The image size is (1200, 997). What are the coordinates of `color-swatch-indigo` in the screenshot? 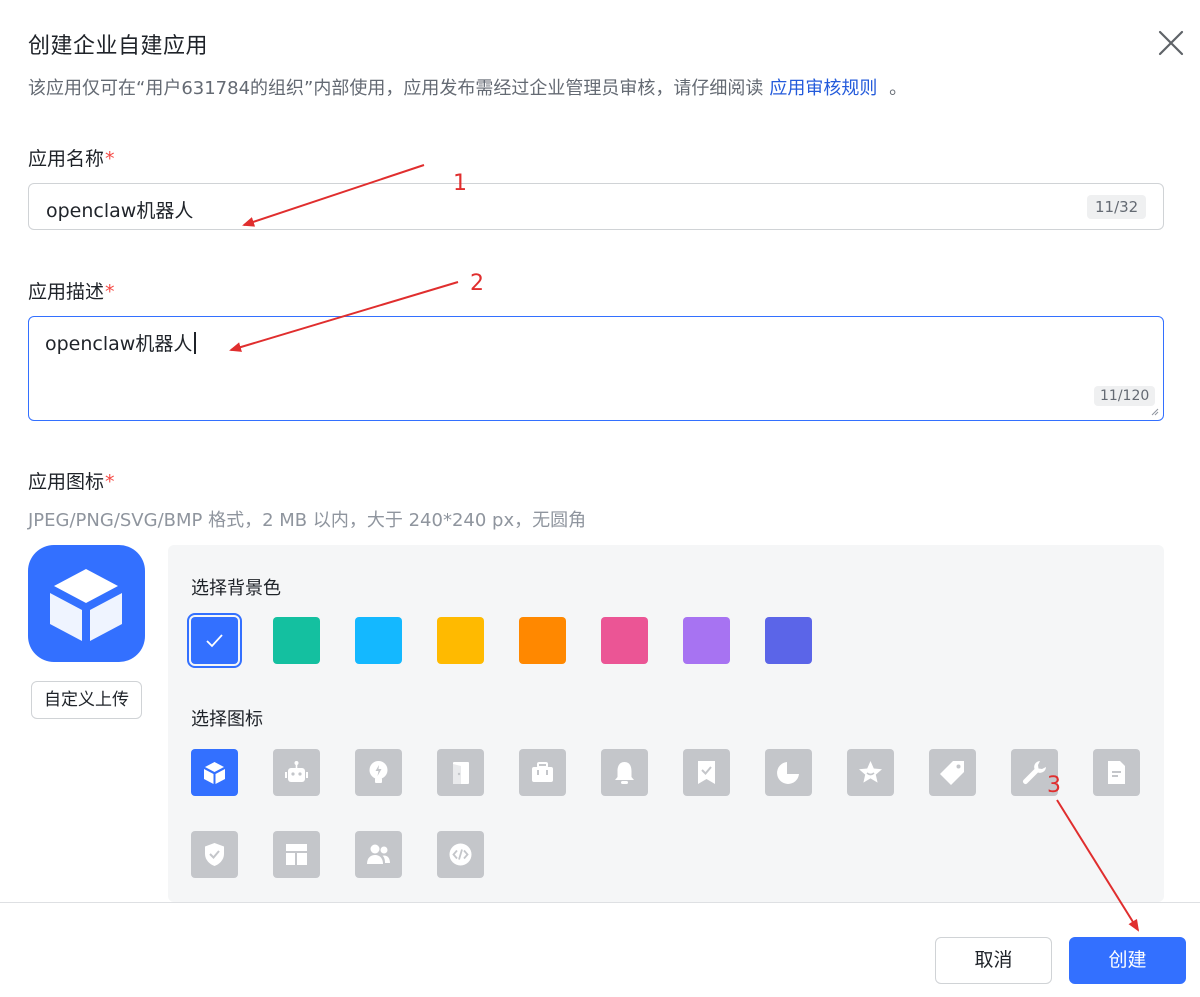 It's located at (788, 640).